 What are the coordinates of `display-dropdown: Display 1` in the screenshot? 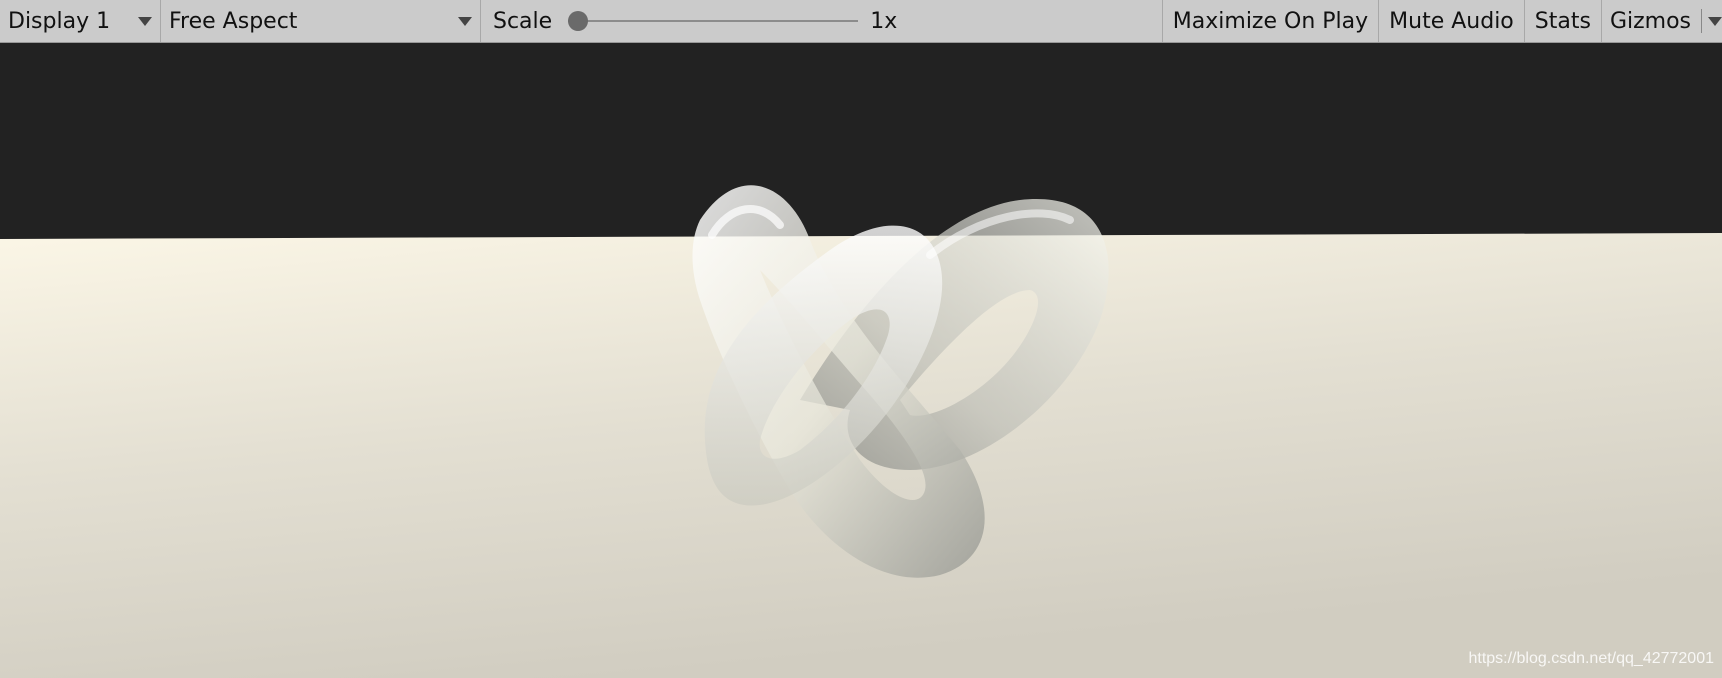 It's located at (80, 21).